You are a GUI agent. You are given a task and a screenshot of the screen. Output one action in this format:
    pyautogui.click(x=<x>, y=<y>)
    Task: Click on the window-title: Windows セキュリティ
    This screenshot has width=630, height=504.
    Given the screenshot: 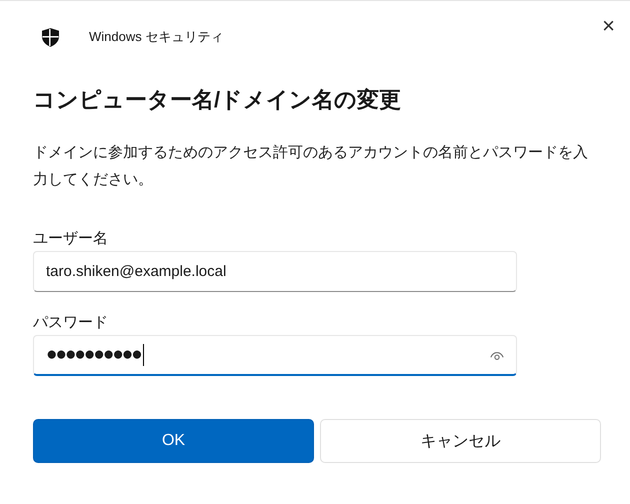 What is the action you would take?
    pyautogui.click(x=156, y=37)
    